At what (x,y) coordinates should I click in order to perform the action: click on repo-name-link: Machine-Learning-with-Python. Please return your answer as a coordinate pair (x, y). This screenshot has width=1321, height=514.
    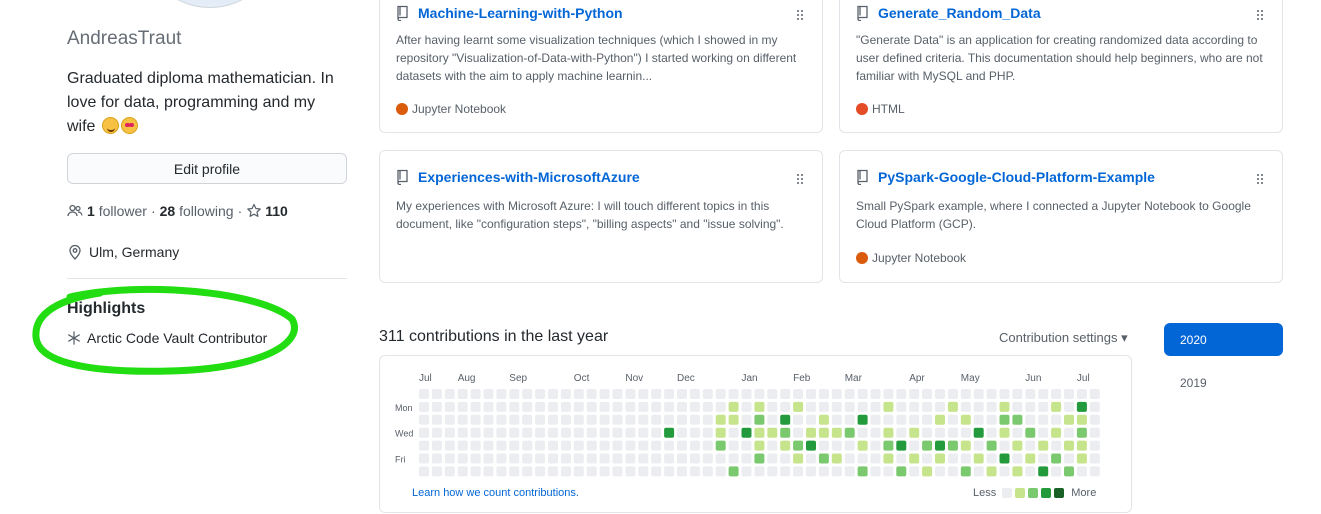
    Looking at the image, I should click on (520, 13).